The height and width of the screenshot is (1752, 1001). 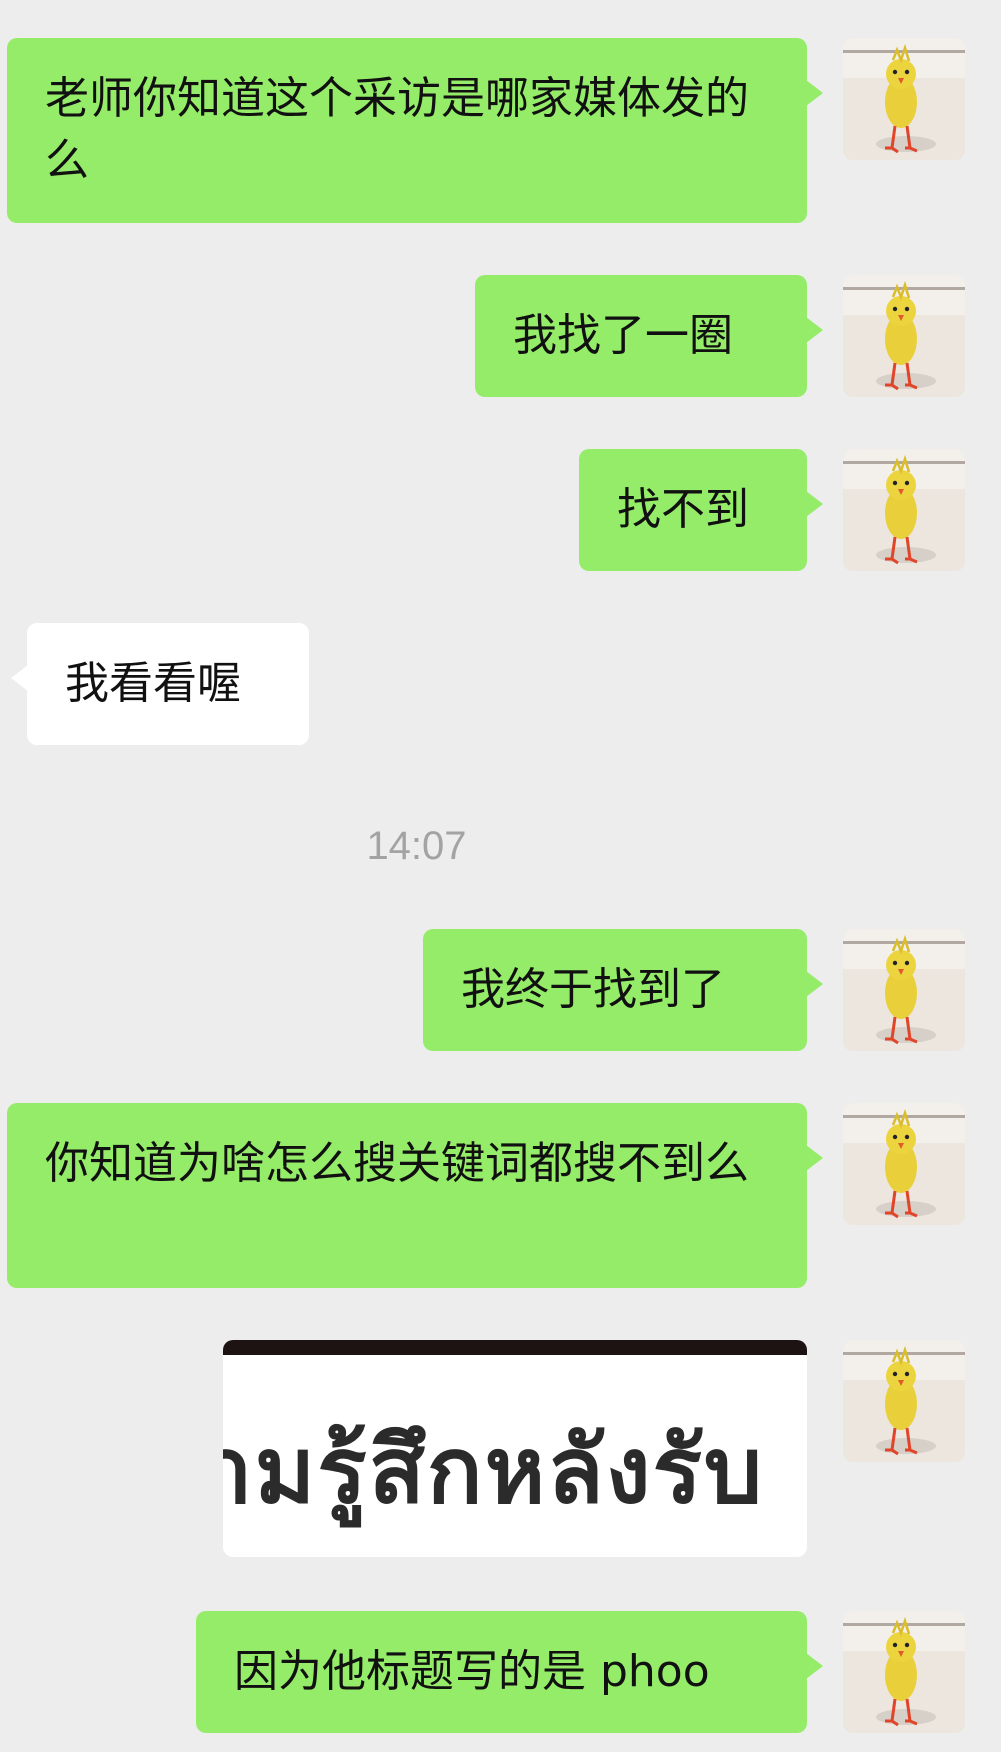 What do you see at coordinates (397, 129) in the screenshot?
I see `message-text: 老师你知道这个采访是哪家媒体发的么` at bounding box center [397, 129].